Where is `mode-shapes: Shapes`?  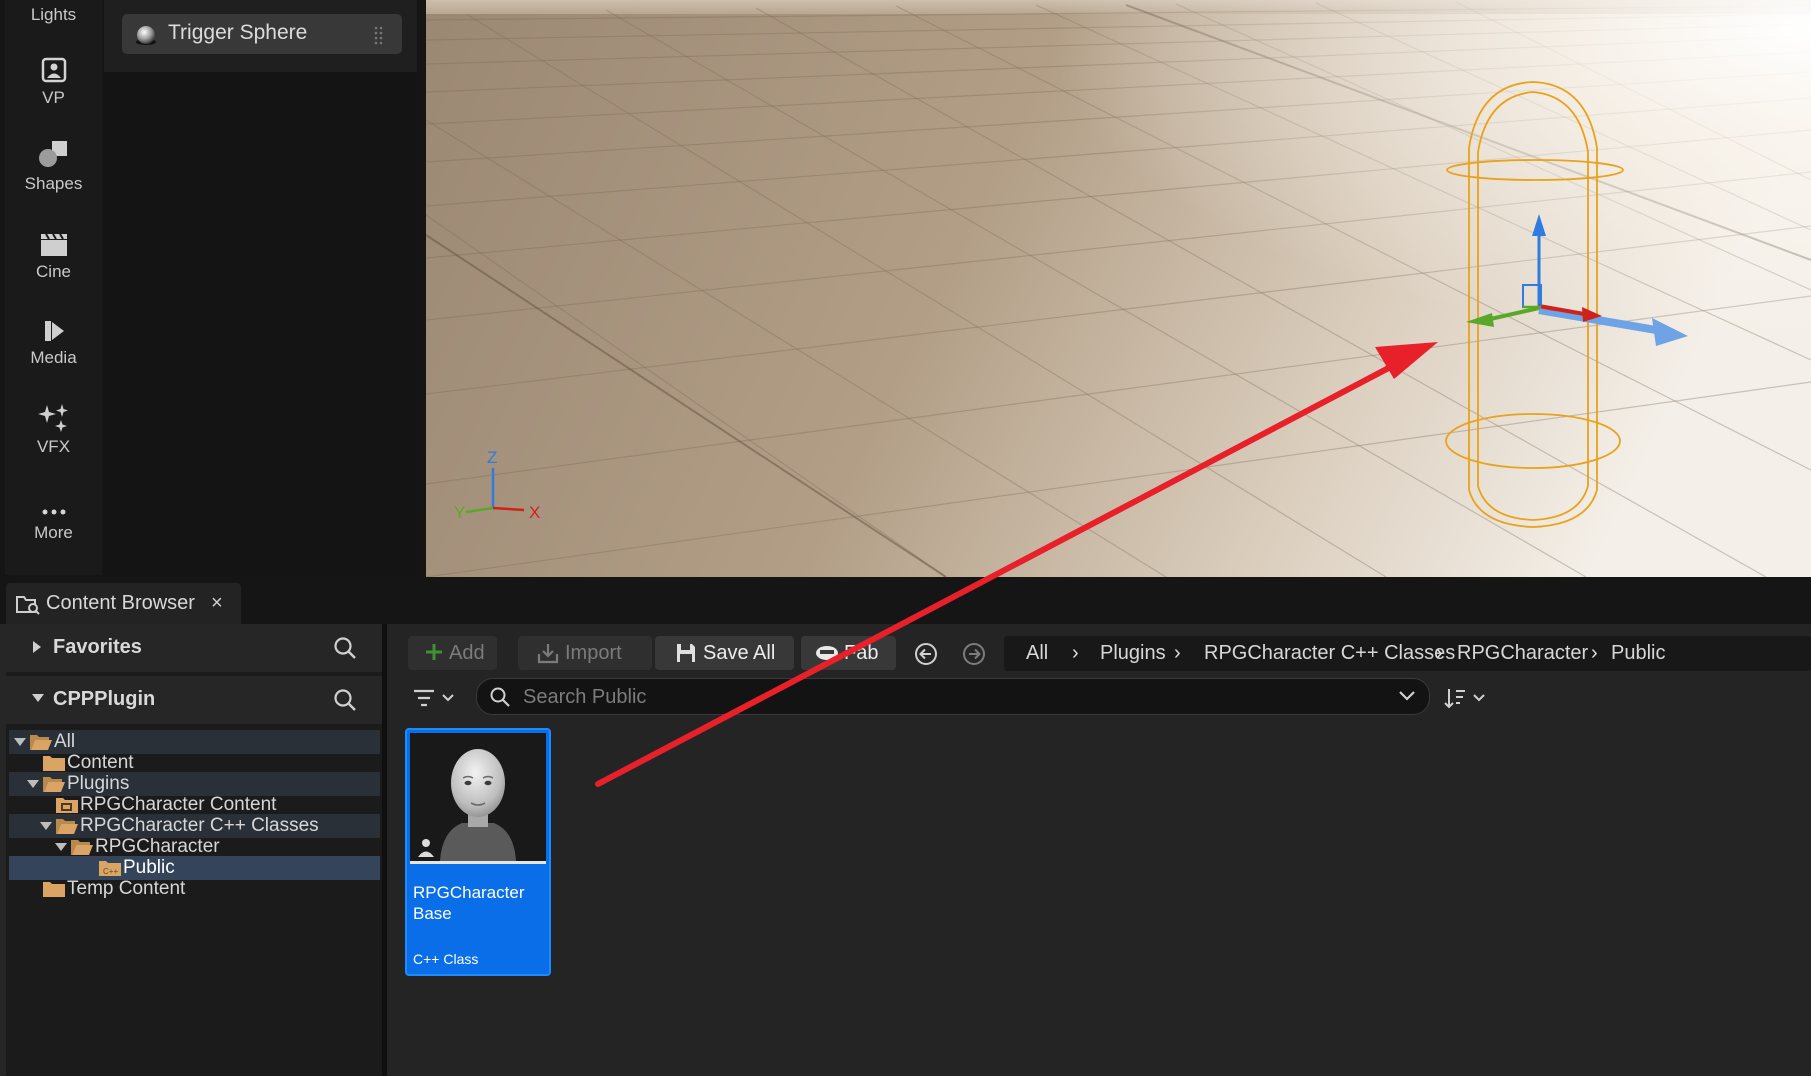 mode-shapes: Shapes is located at coordinates (53, 166).